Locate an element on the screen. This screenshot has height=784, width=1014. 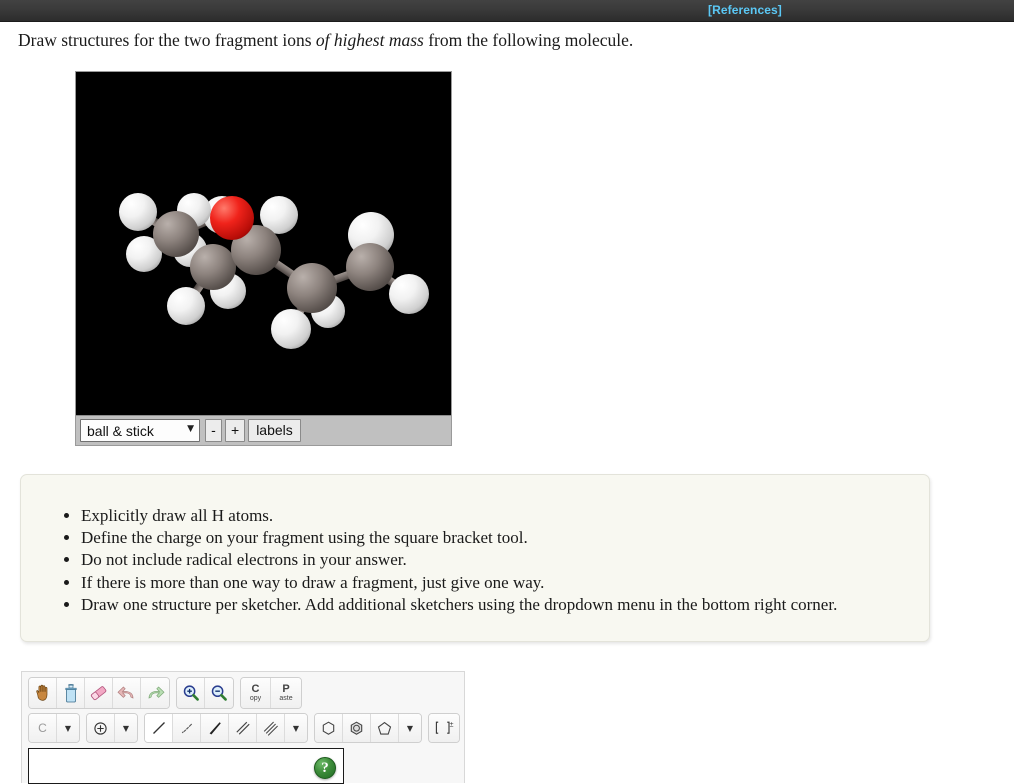
undo-tool-button is located at coordinates (127, 693).